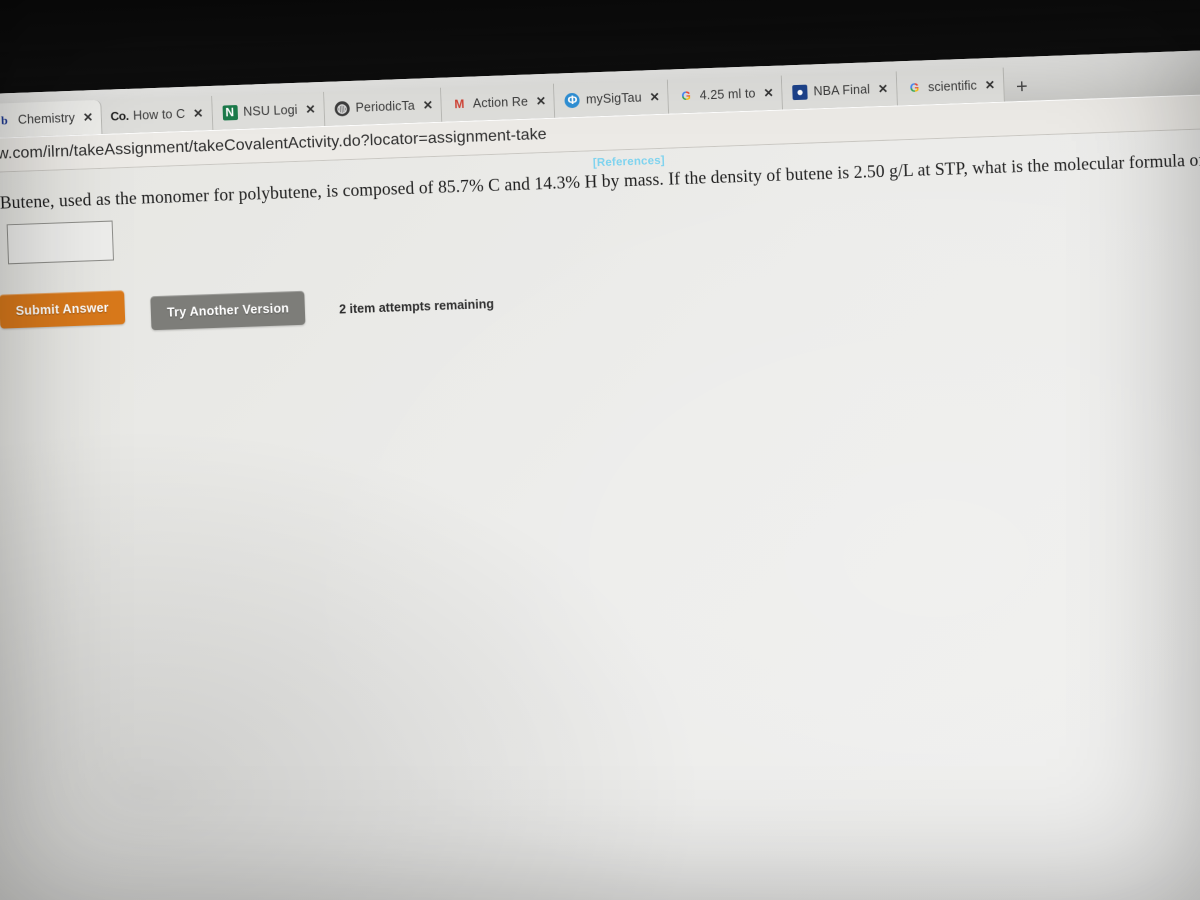  Describe the element at coordinates (60, 242) in the screenshot. I see `answer-input` at that location.